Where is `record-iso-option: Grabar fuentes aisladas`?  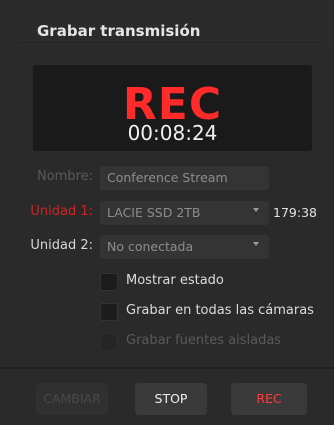
record-iso-option: Grabar fuentes aisladas is located at coordinates (215, 341).